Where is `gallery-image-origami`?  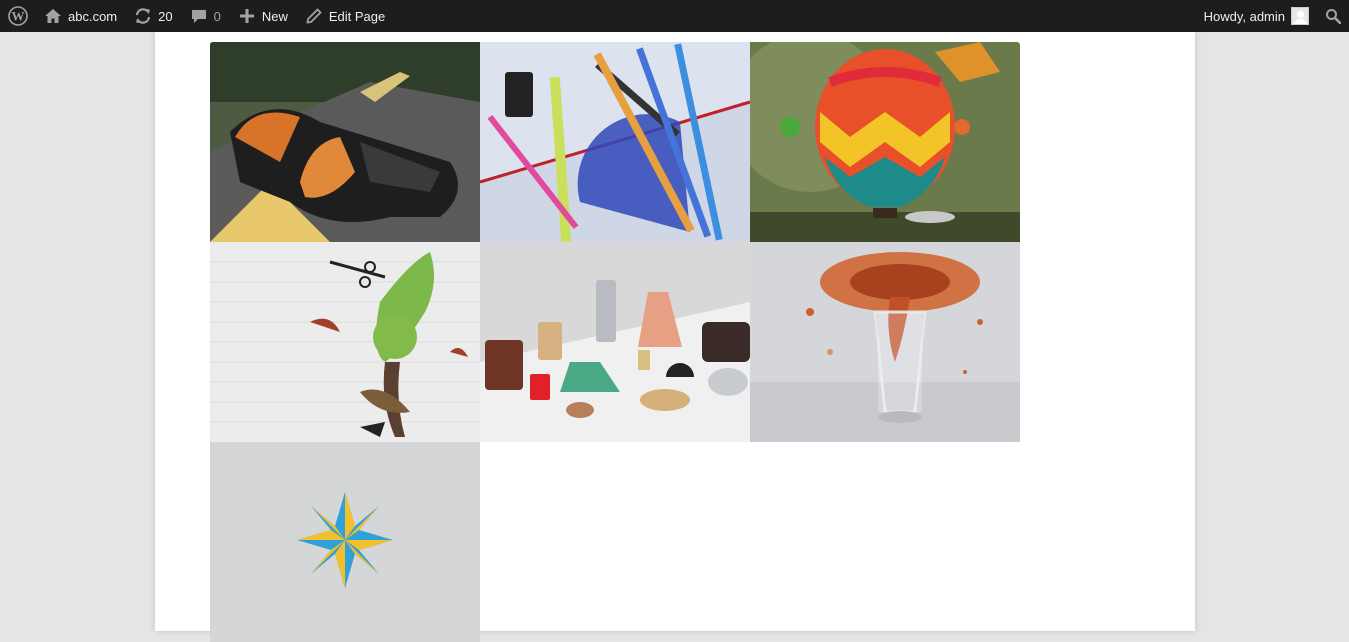 gallery-image-origami is located at coordinates (345, 542).